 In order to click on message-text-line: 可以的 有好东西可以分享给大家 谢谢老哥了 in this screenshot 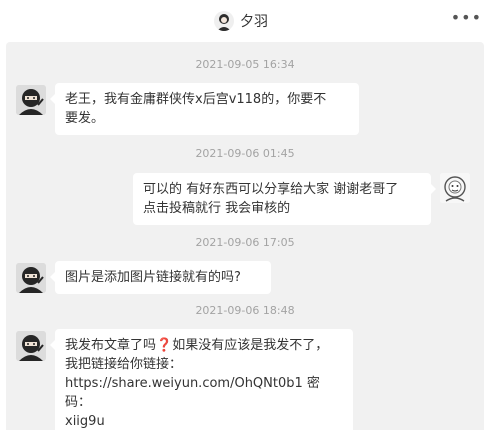, I will do `click(271, 189)`.